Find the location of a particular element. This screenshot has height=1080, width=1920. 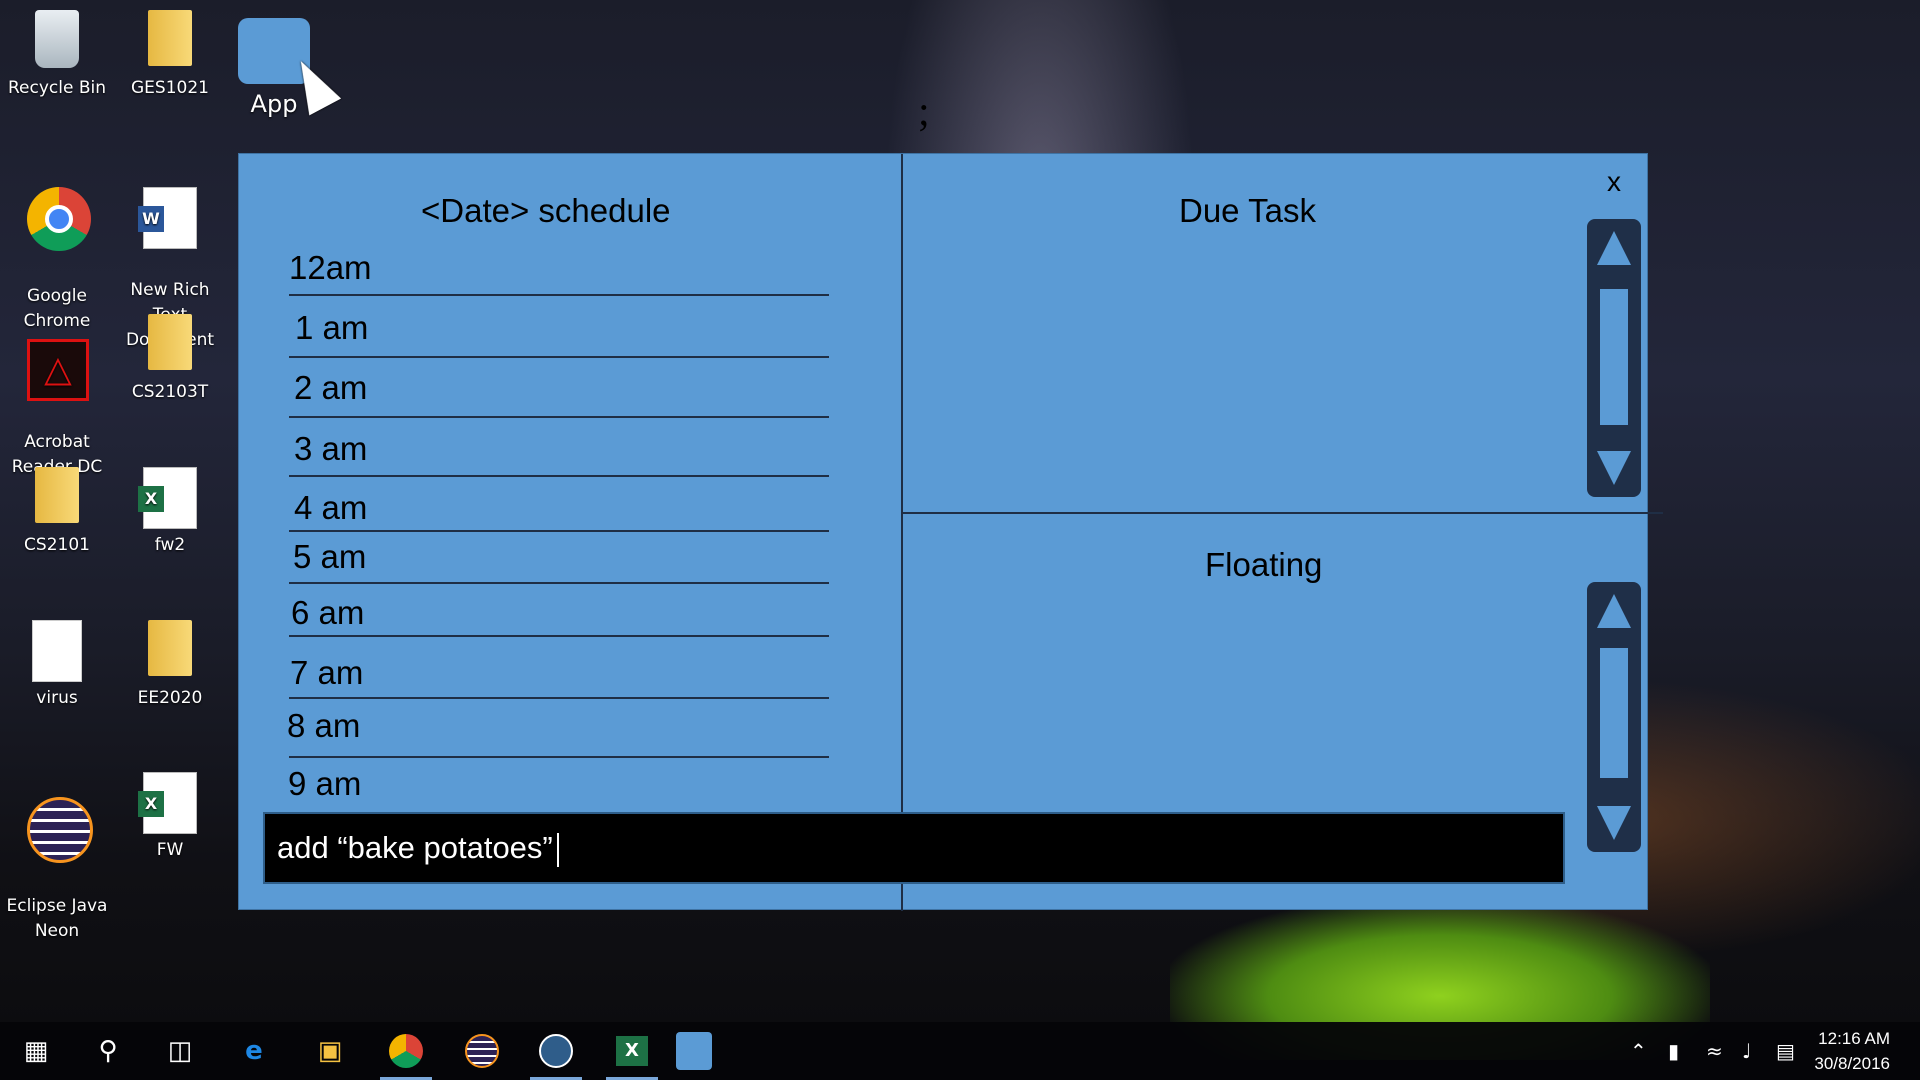

due-task-title: Due Task is located at coordinates (1247, 210).